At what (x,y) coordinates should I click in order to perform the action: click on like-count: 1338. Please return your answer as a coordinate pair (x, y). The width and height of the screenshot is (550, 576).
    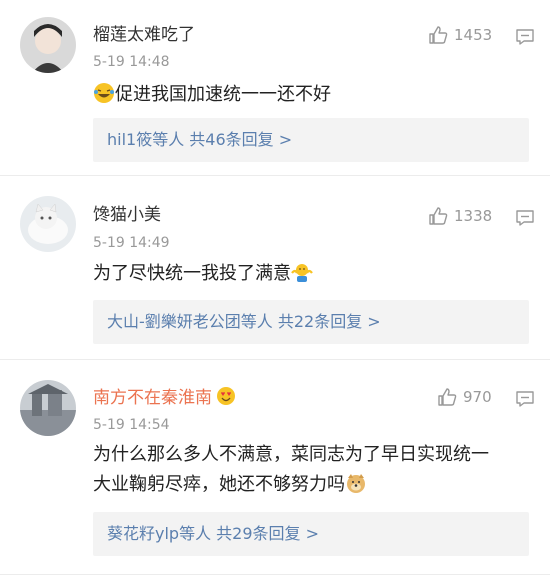
    Looking at the image, I should click on (473, 216).